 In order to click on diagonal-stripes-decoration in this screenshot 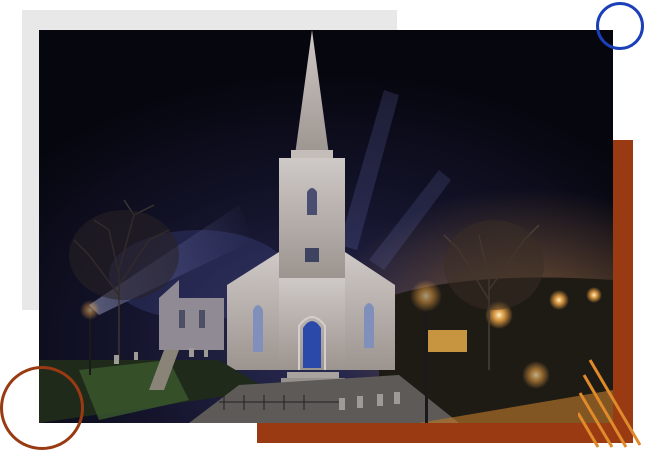, I will do `click(610, 403)`.